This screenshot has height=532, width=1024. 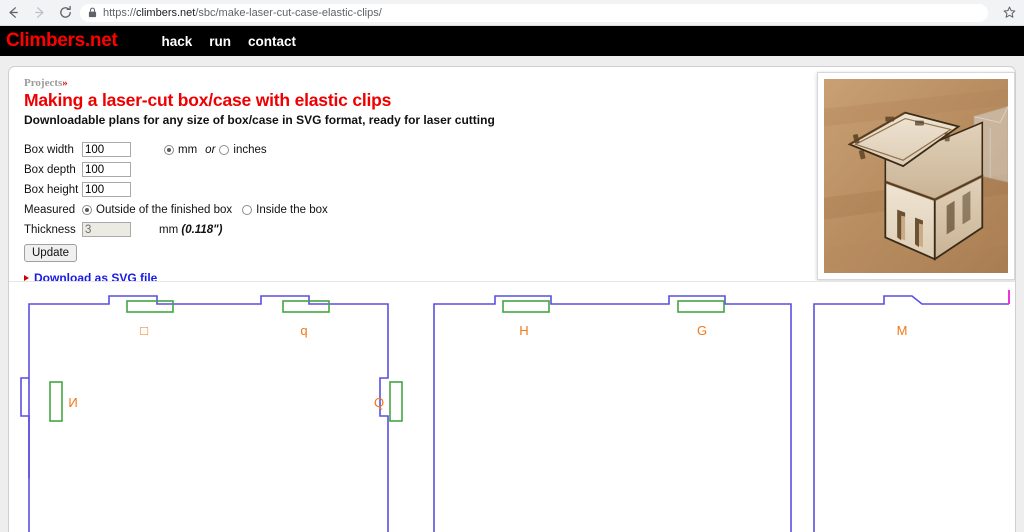 I want to click on back-arrow-icon, so click(x=13, y=12).